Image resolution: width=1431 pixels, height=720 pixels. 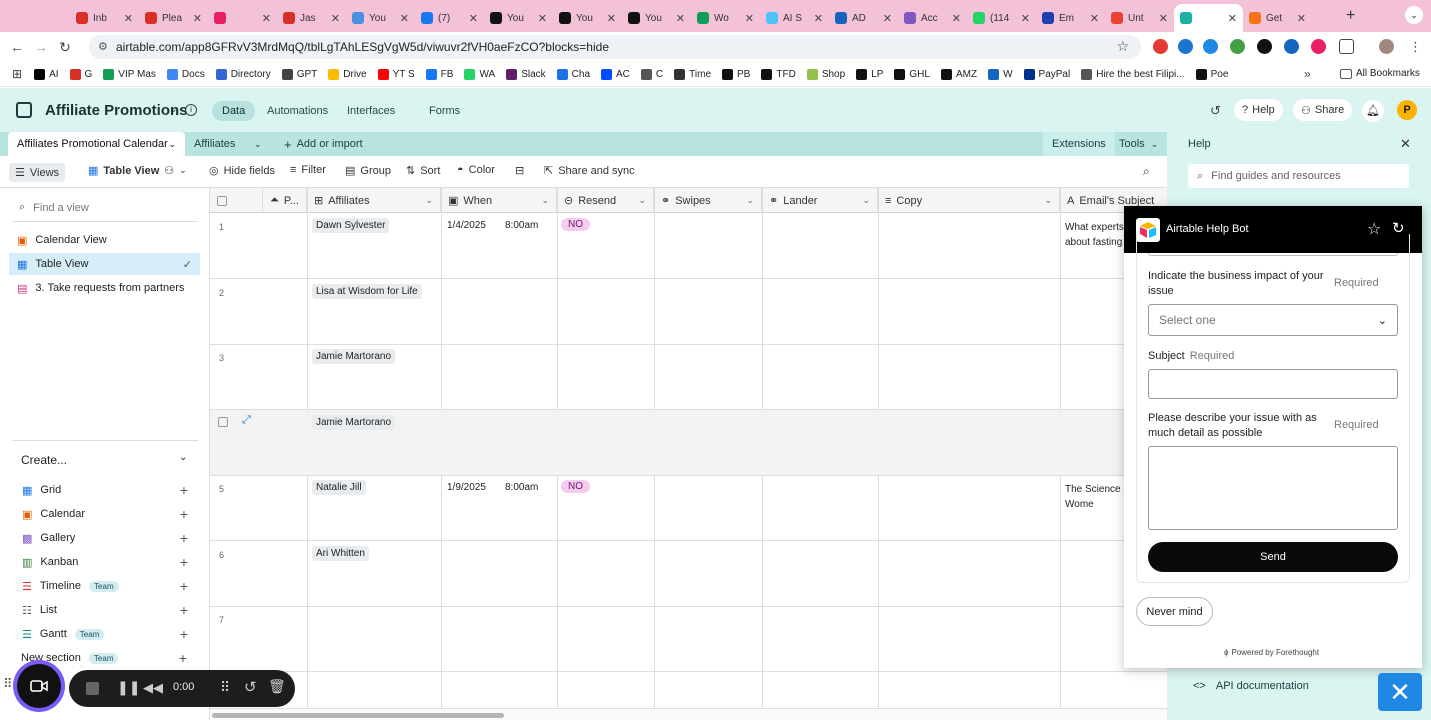 What do you see at coordinates (1307, 74) in the screenshot?
I see `more-bookmarks-icon: »` at bounding box center [1307, 74].